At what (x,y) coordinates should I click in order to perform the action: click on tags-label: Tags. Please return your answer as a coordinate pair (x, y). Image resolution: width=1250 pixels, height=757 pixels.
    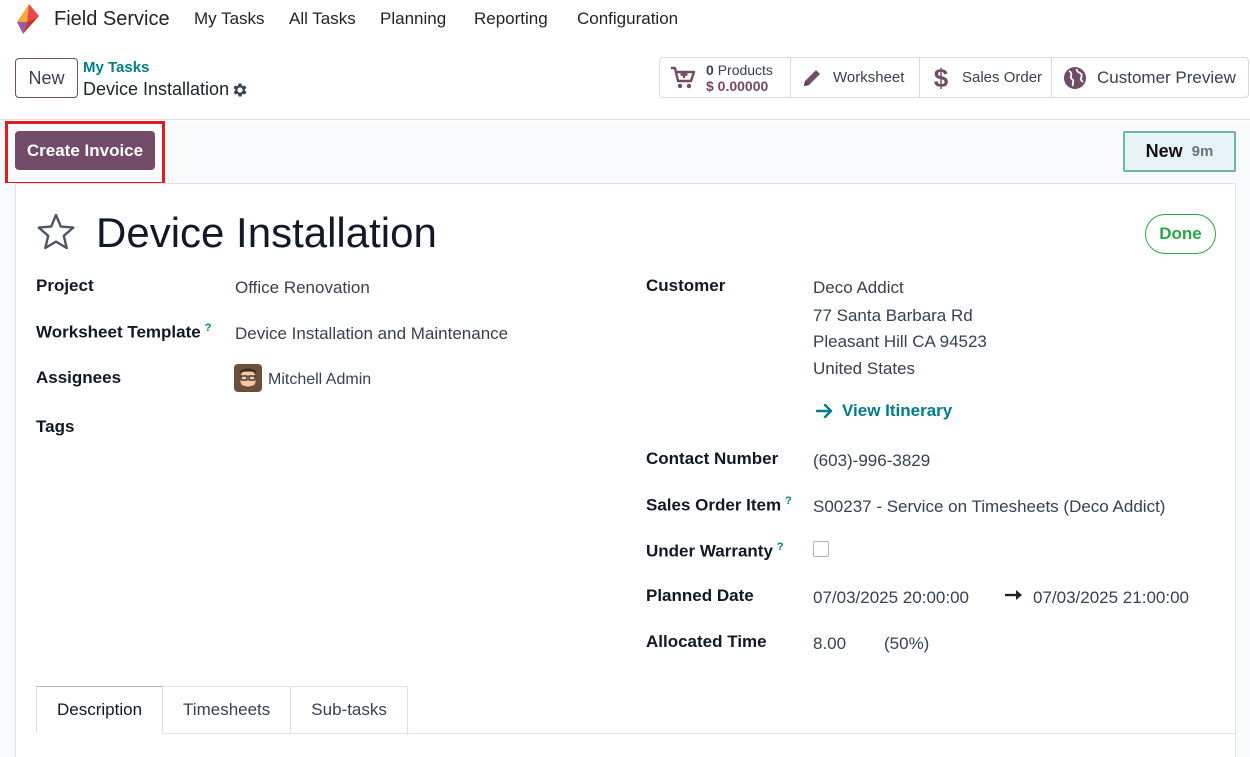
    Looking at the image, I should click on (55, 426).